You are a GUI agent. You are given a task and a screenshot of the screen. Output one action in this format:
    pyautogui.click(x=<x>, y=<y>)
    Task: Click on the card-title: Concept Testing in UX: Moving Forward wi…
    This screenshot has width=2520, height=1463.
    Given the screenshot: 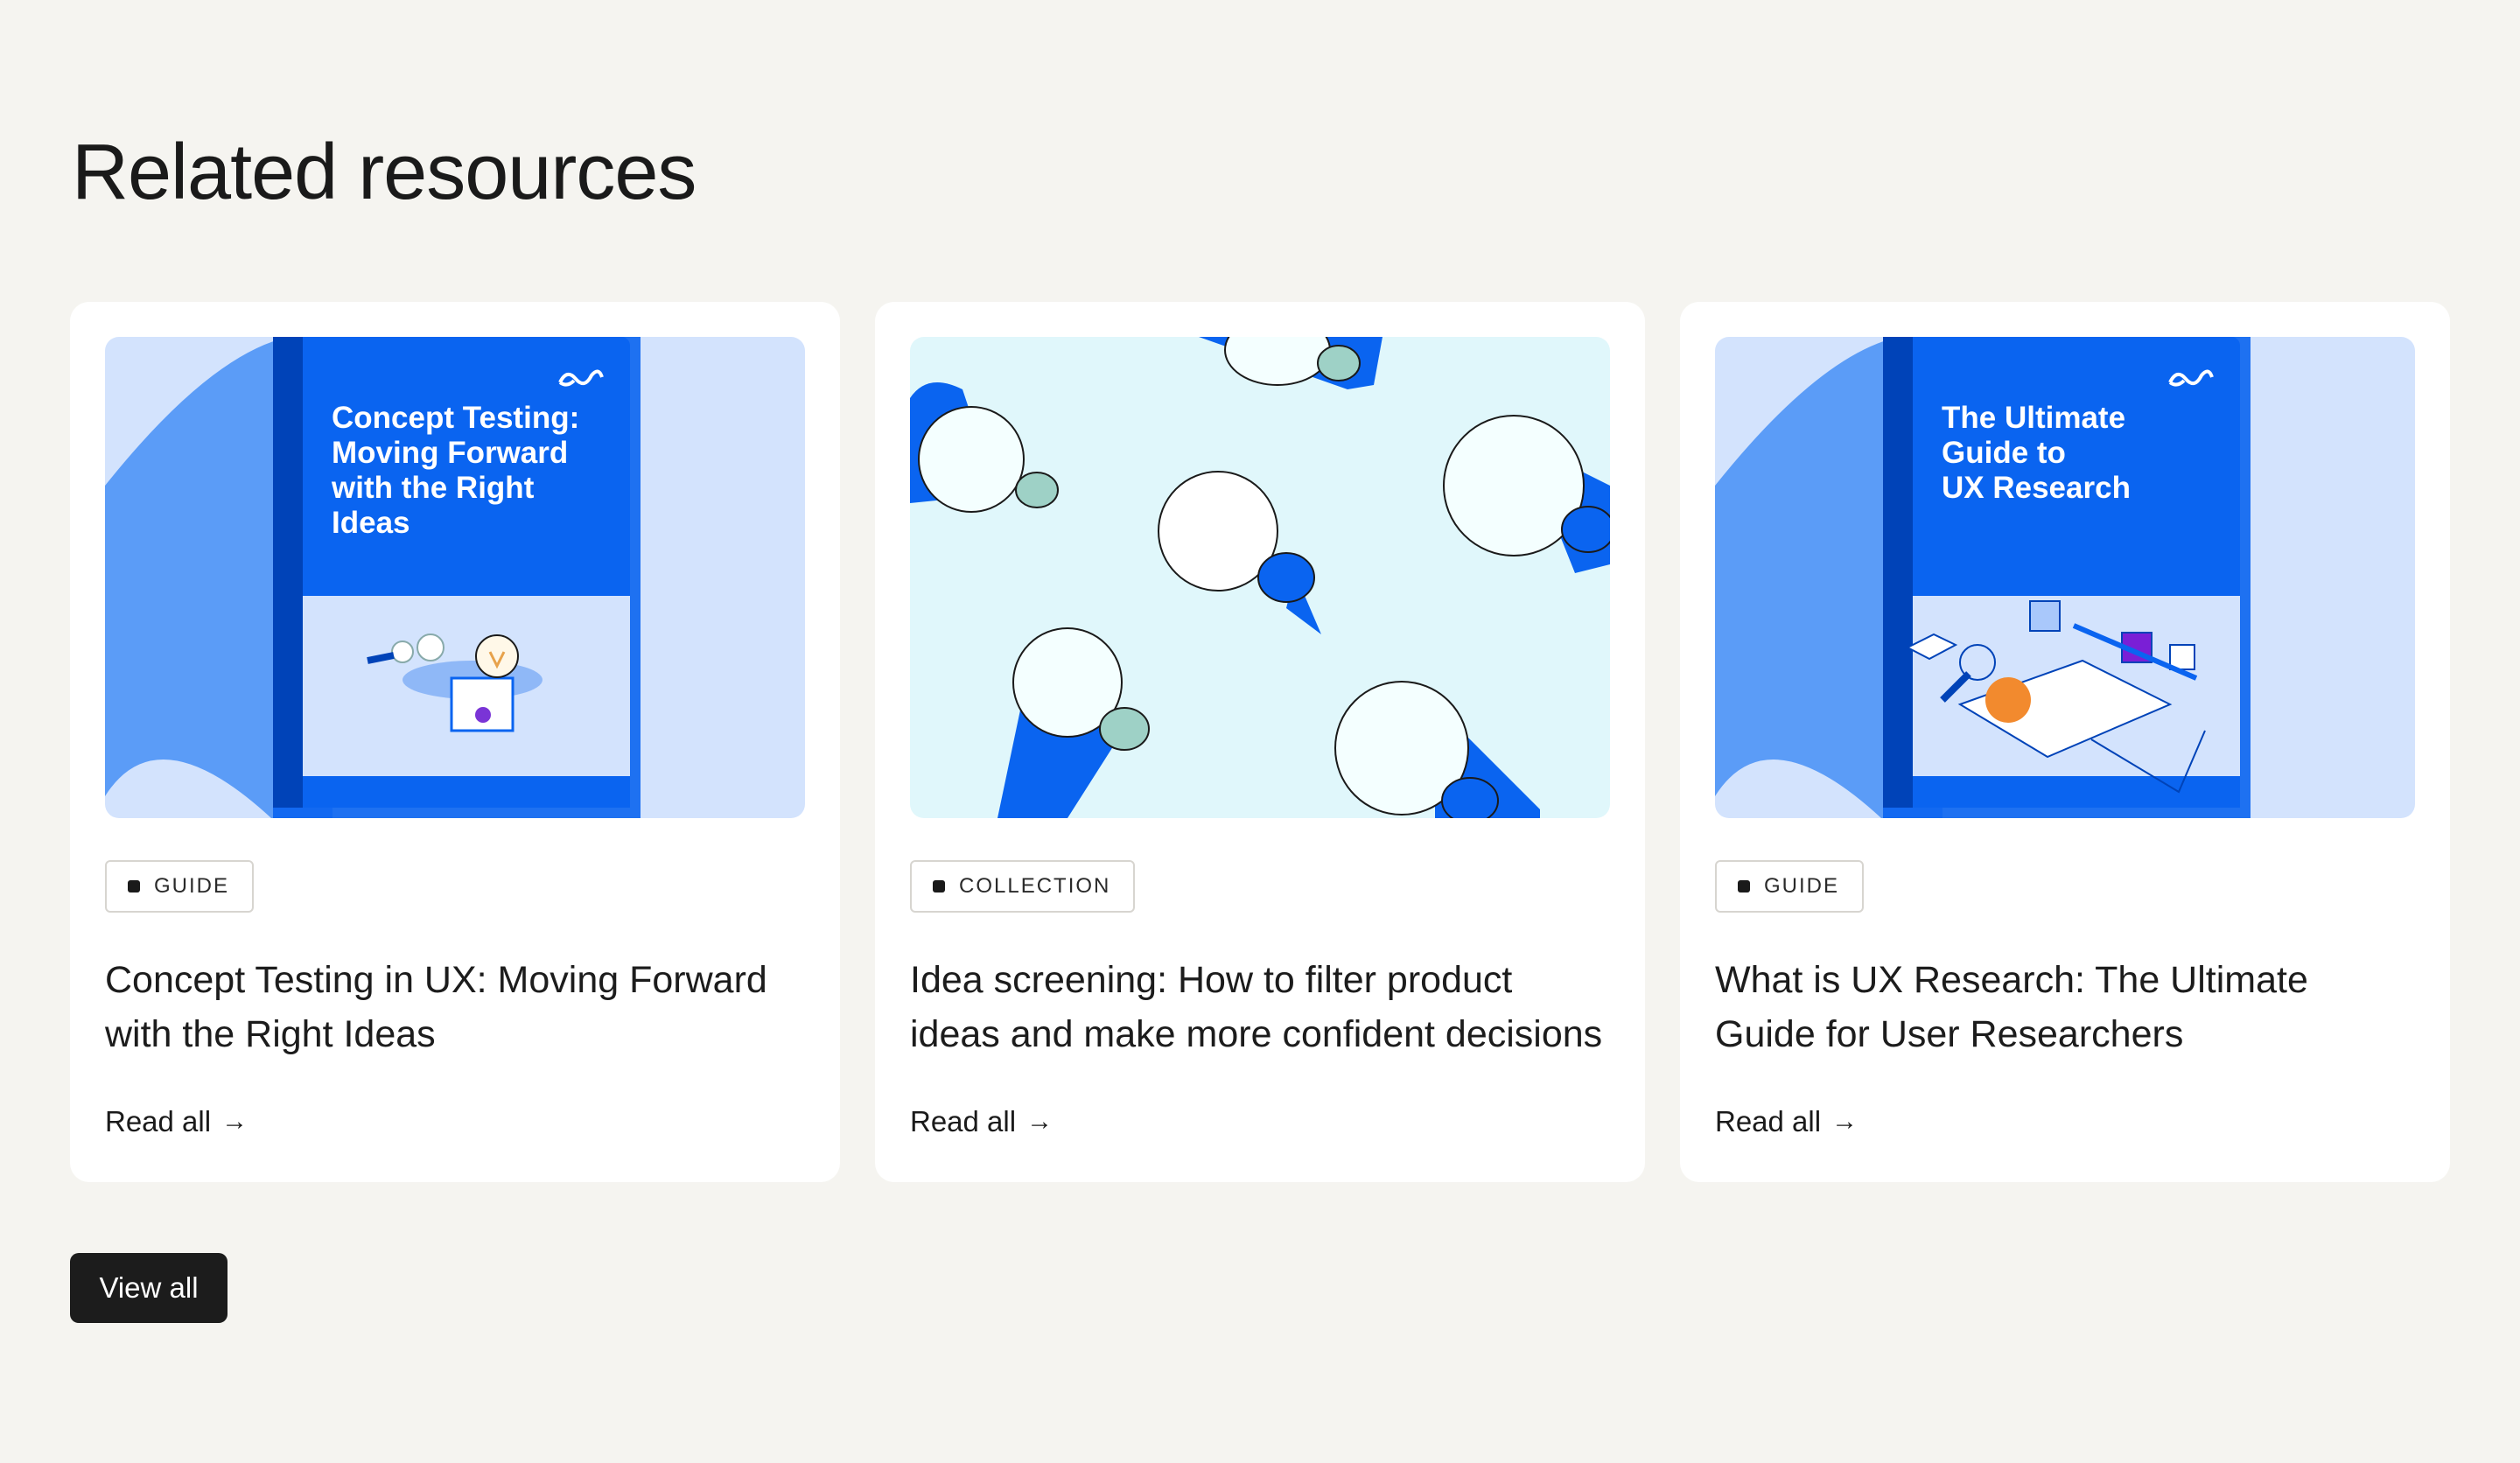 What is the action you would take?
    pyautogui.click(x=455, y=1007)
    